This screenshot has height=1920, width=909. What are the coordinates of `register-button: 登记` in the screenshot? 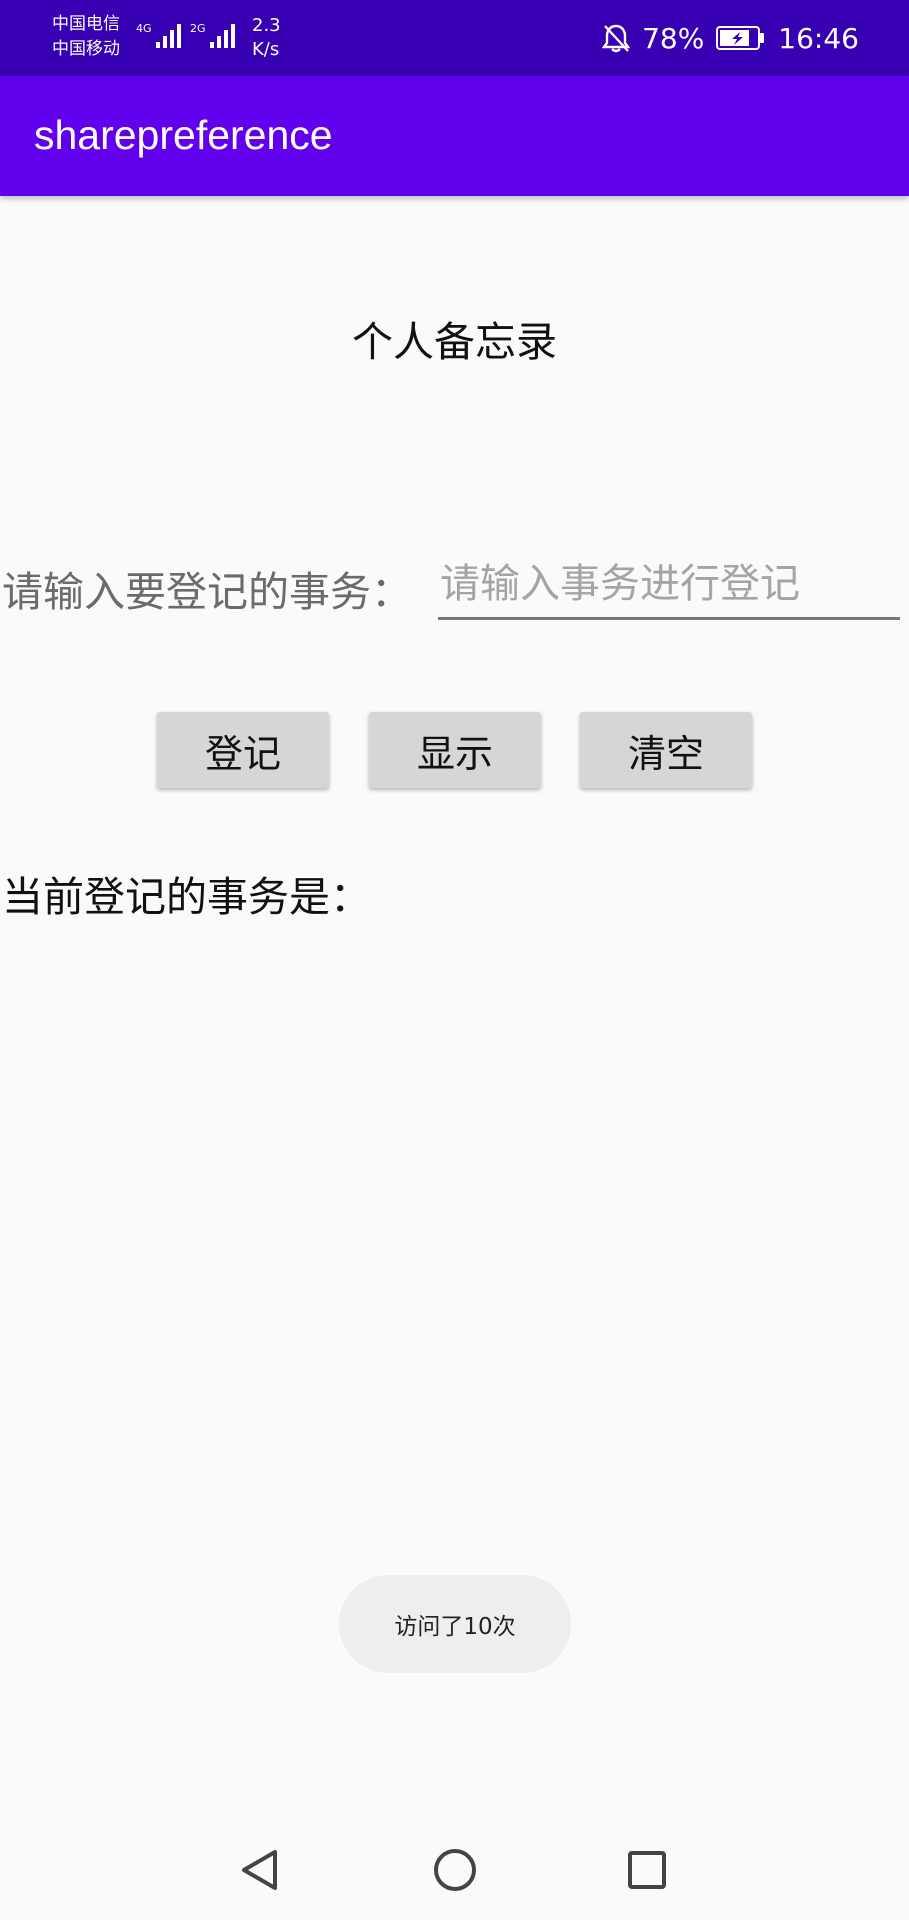 It's located at (243, 750).